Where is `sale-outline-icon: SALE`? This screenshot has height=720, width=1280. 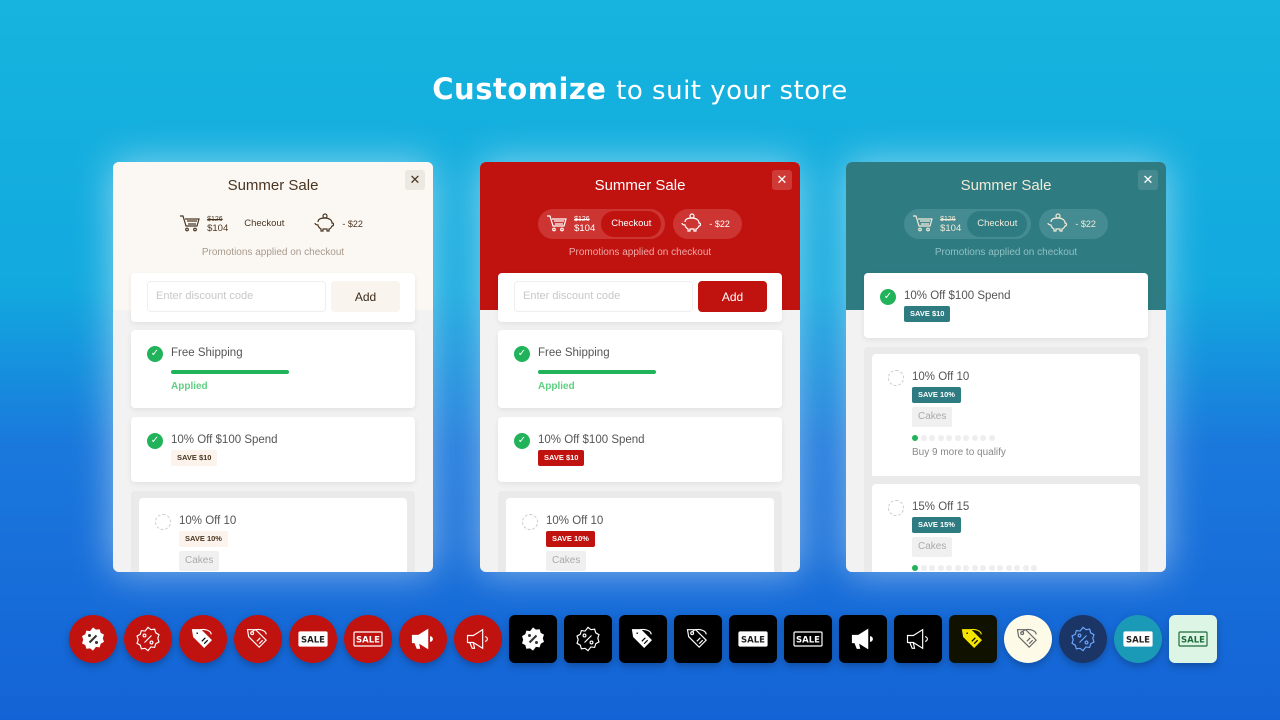 sale-outline-icon: SALE is located at coordinates (1193, 639).